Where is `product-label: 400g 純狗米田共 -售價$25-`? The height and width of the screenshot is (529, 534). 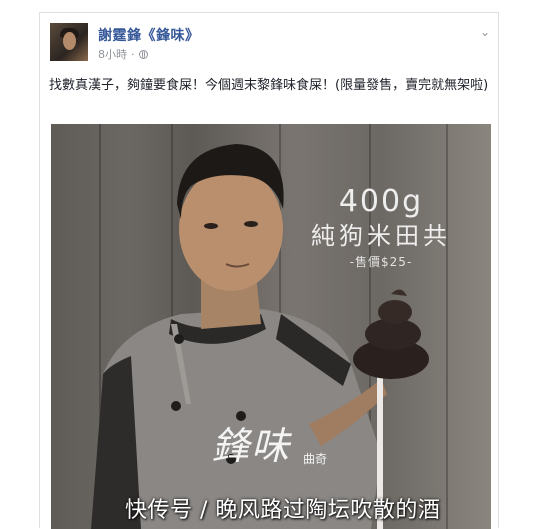 product-label: 400g 純狗米田共 -售價$25- is located at coordinates (381, 228).